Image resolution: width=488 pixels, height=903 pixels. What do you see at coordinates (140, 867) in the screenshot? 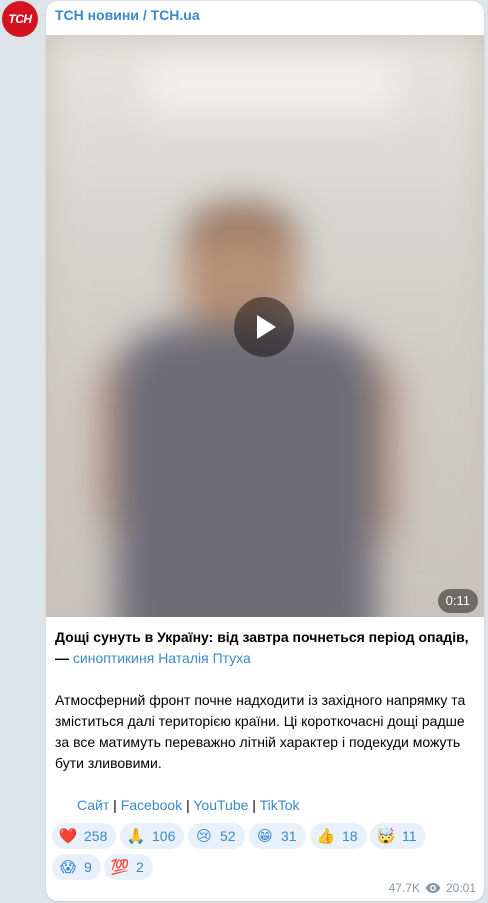
I see `reaction-count: 2` at bounding box center [140, 867].